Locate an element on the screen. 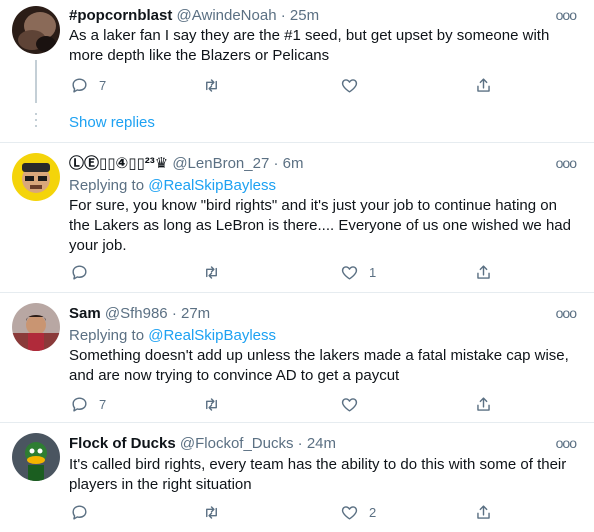  show-replies-link: Show replies is located at coordinates (112, 122).